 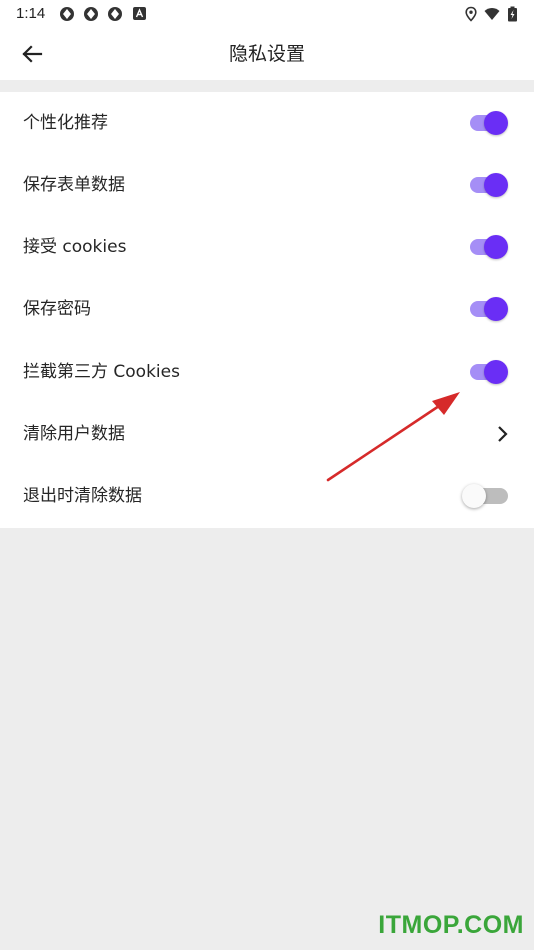 I want to click on setting-row-save-passwords: 保存密码, so click(x=267, y=309).